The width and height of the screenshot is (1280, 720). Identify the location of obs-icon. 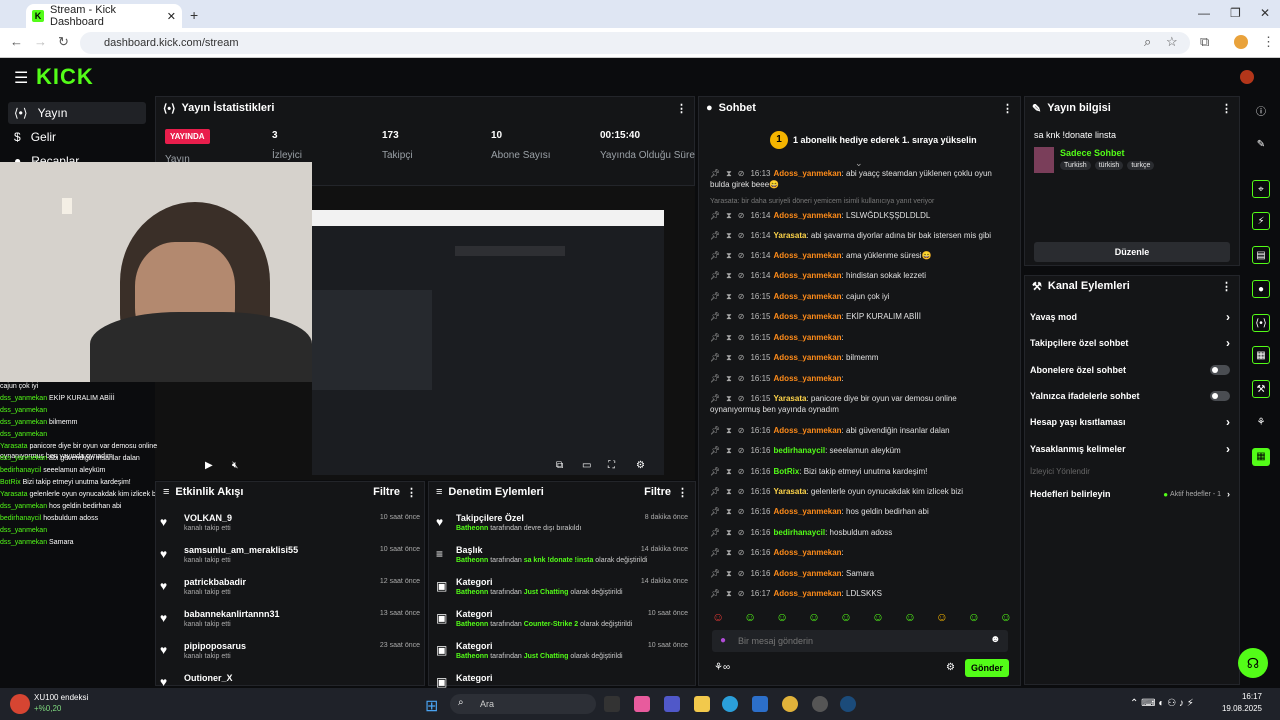
(820, 704).